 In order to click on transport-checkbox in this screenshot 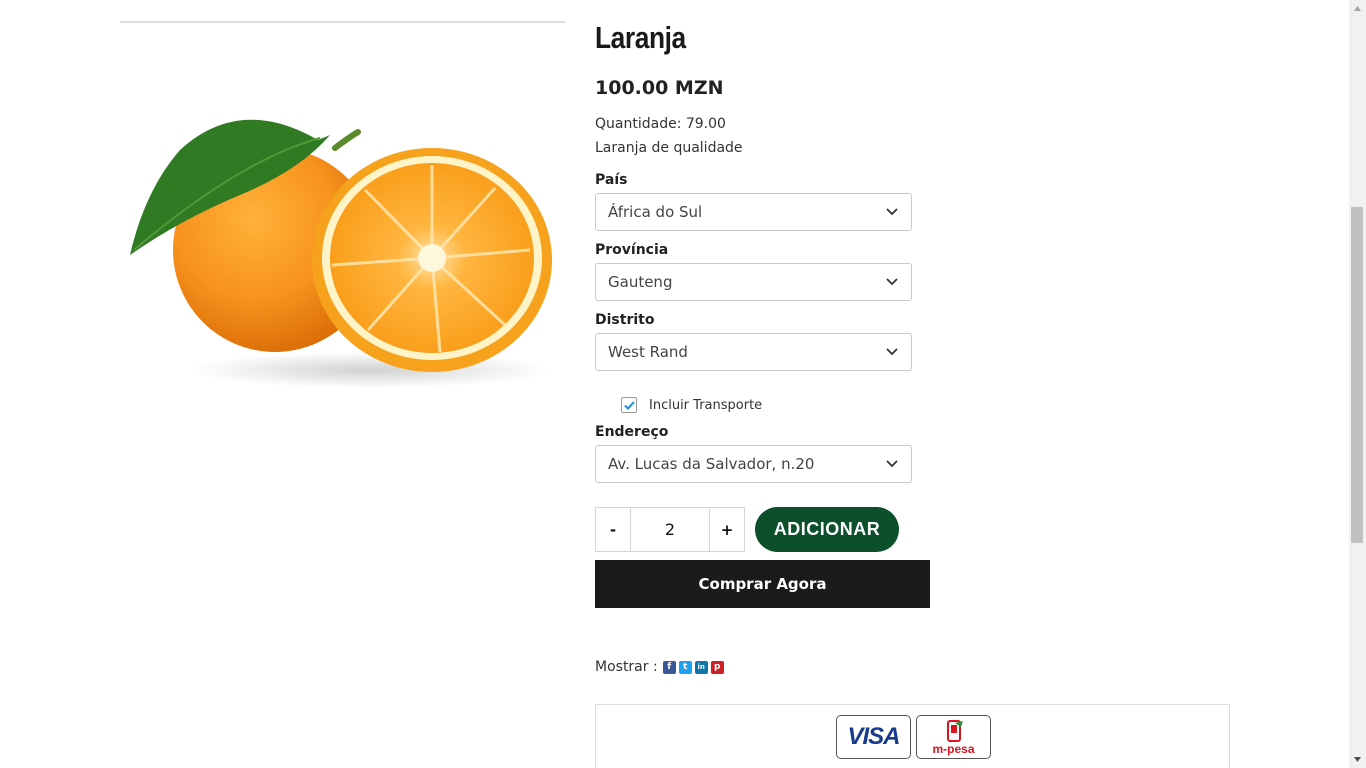, I will do `click(629, 405)`.